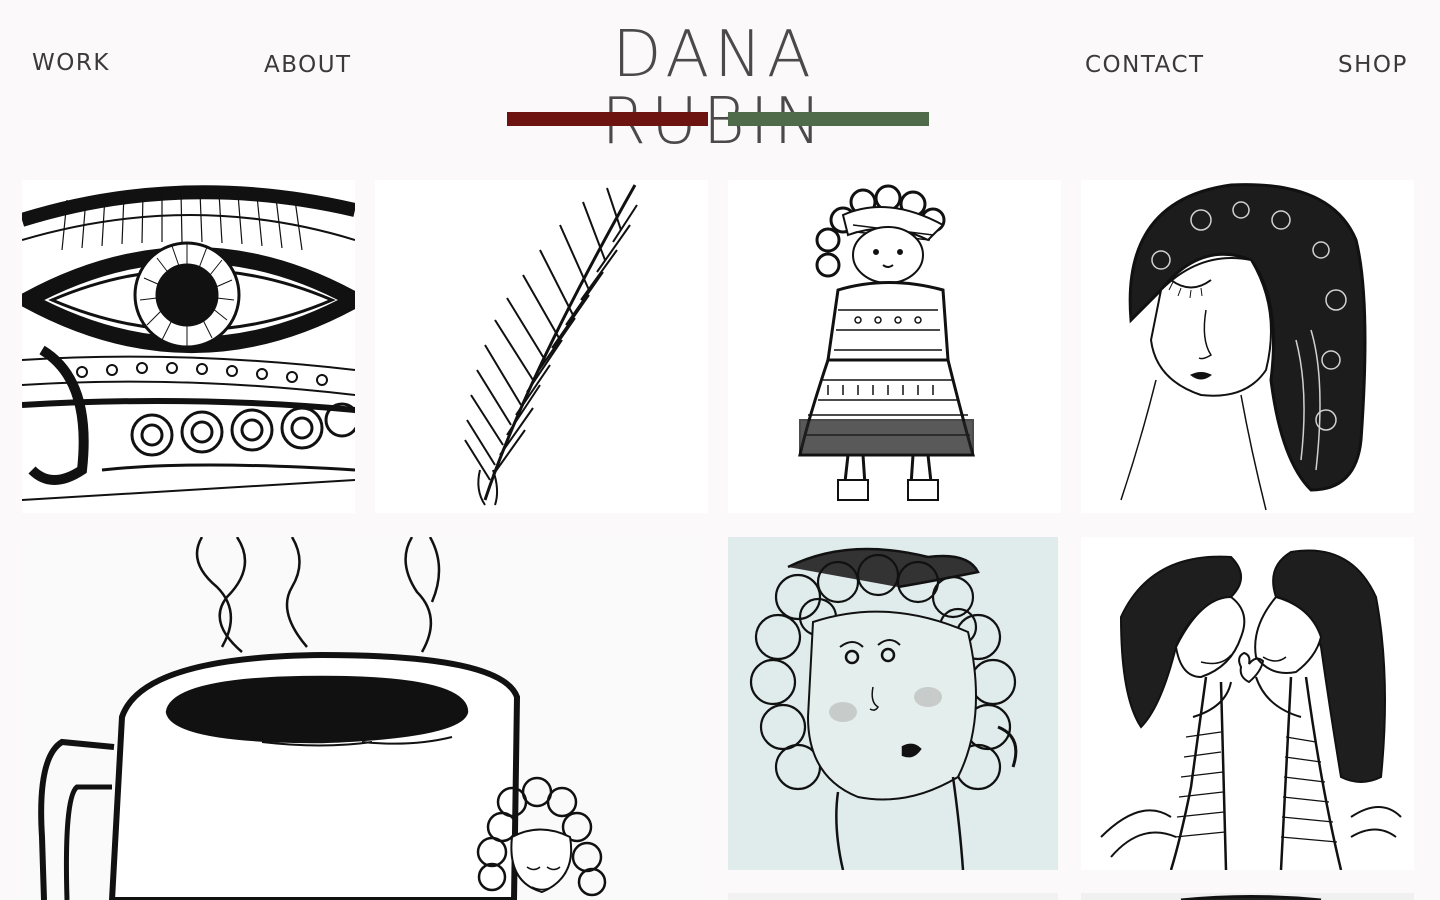 The height and width of the screenshot is (900, 1440). I want to click on gallery-item-girl, so click(894, 346).